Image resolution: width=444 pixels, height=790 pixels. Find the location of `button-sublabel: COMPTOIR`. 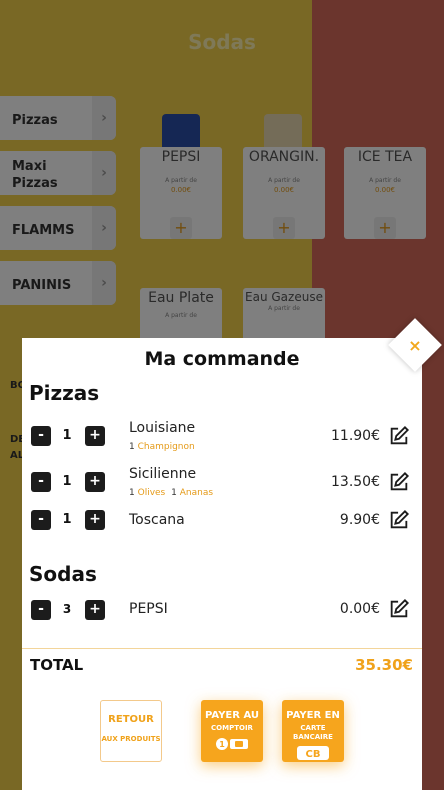

button-sublabel: COMPTOIR is located at coordinates (232, 728).